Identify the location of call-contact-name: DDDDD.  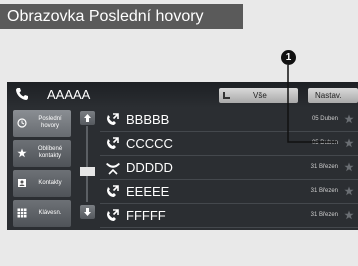
(149, 167).